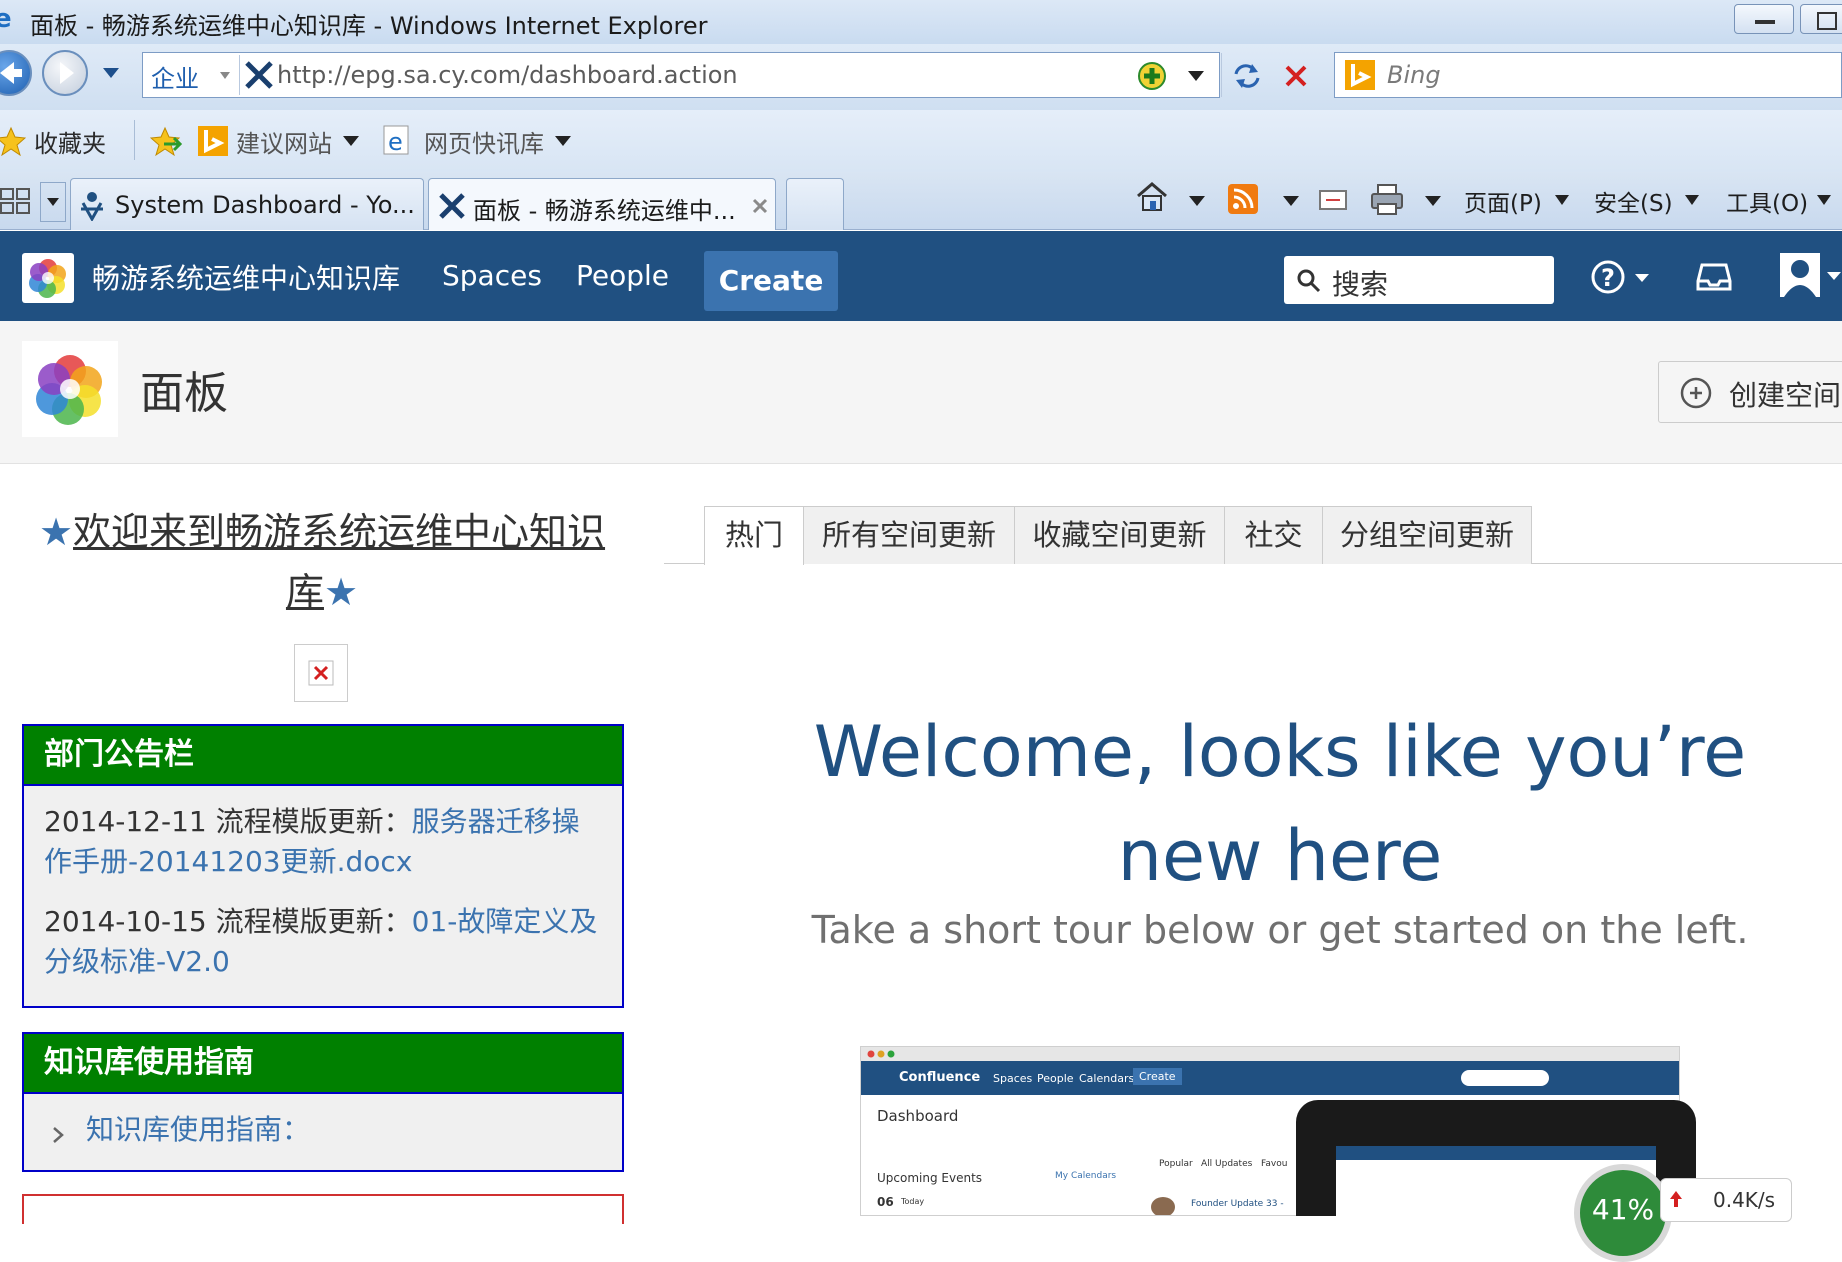  Describe the element at coordinates (563, 141) in the screenshot. I see `web-slice-dropdown-icon` at that location.